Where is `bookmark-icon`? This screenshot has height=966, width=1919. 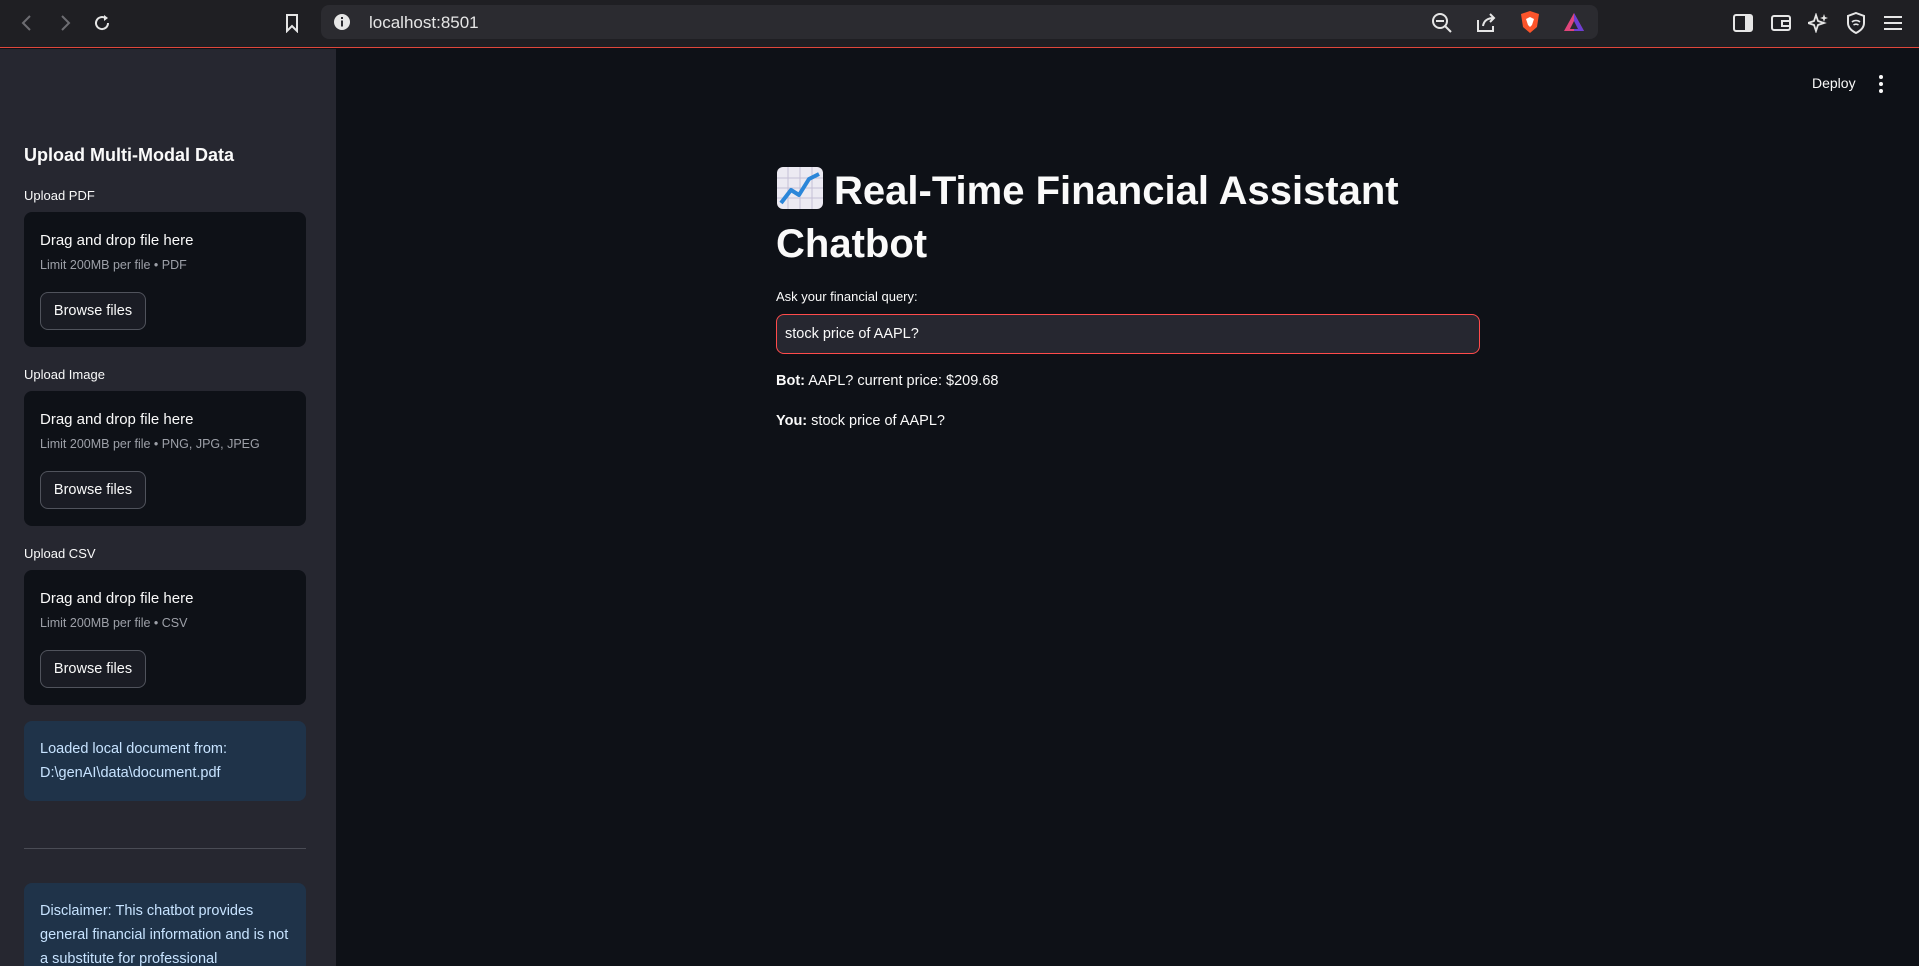 bookmark-icon is located at coordinates (292, 23).